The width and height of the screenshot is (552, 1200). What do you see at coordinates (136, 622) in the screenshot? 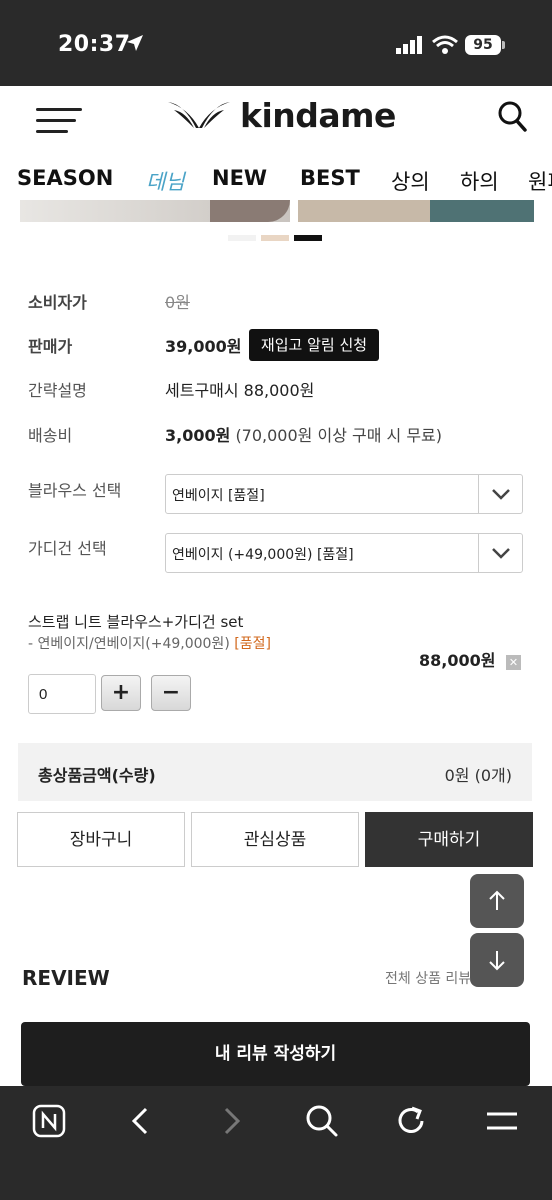
I see `selected-option-name: 스트랩 니트 블라우스+가디건 set` at bounding box center [136, 622].